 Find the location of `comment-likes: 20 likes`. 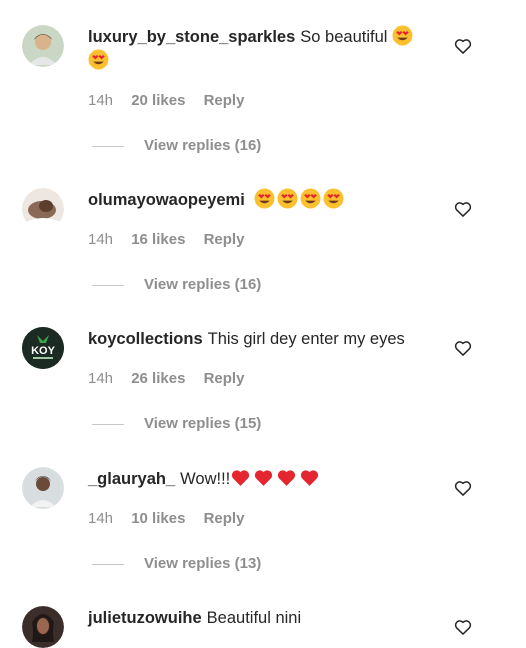

comment-likes: 20 likes is located at coordinates (158, 100).